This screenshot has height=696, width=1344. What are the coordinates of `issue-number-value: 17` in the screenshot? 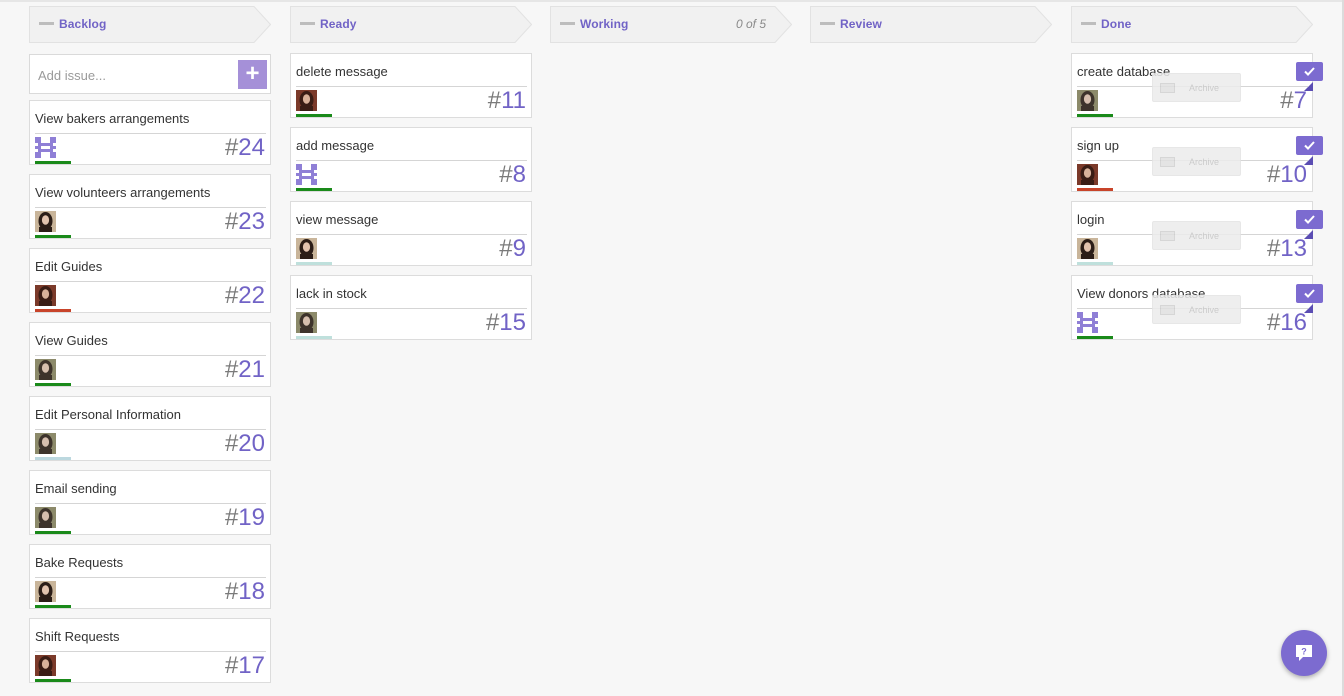 It's located at (251, 665).